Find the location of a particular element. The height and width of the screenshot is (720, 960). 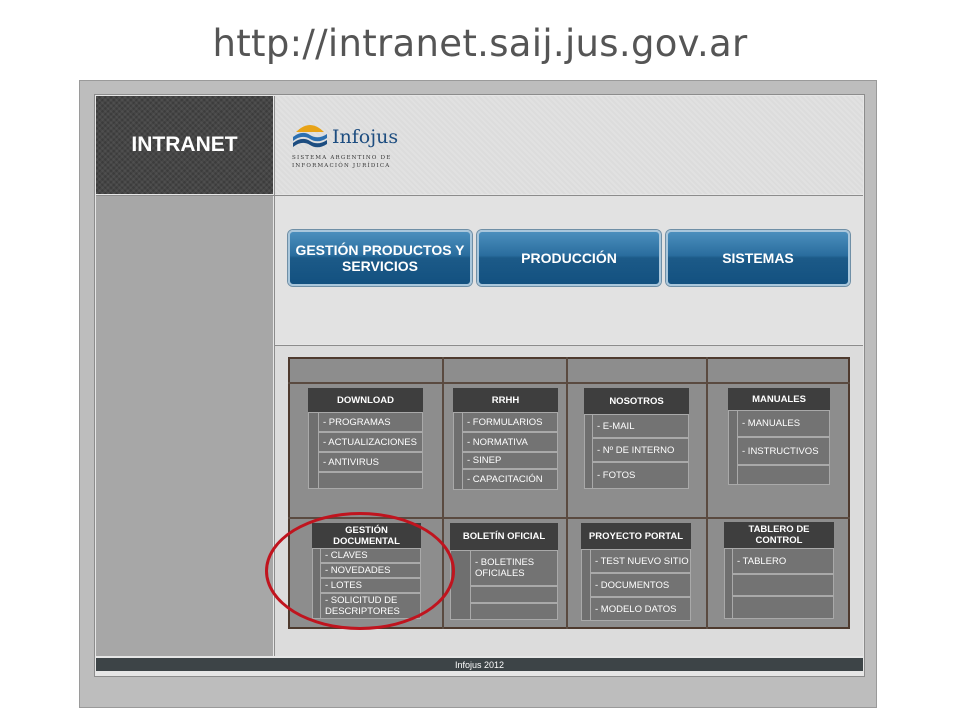

infojus-logo-icon is located at coordinates (310, 136).